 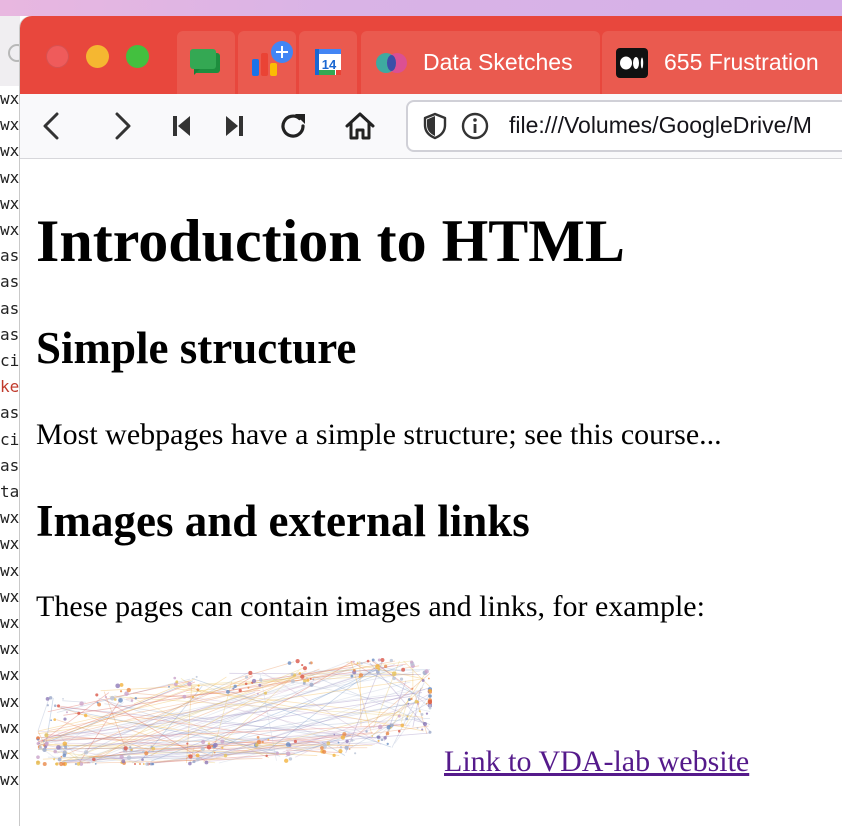 What do you see at coordinates (122, 126) in the screenshot?
I see `forward-icon` at bounding box center [122, 126].